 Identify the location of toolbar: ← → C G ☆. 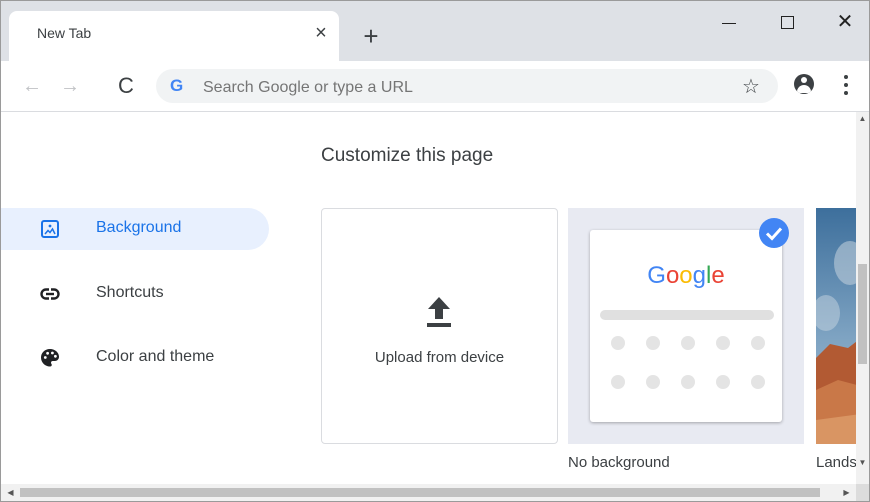
(435, 86).